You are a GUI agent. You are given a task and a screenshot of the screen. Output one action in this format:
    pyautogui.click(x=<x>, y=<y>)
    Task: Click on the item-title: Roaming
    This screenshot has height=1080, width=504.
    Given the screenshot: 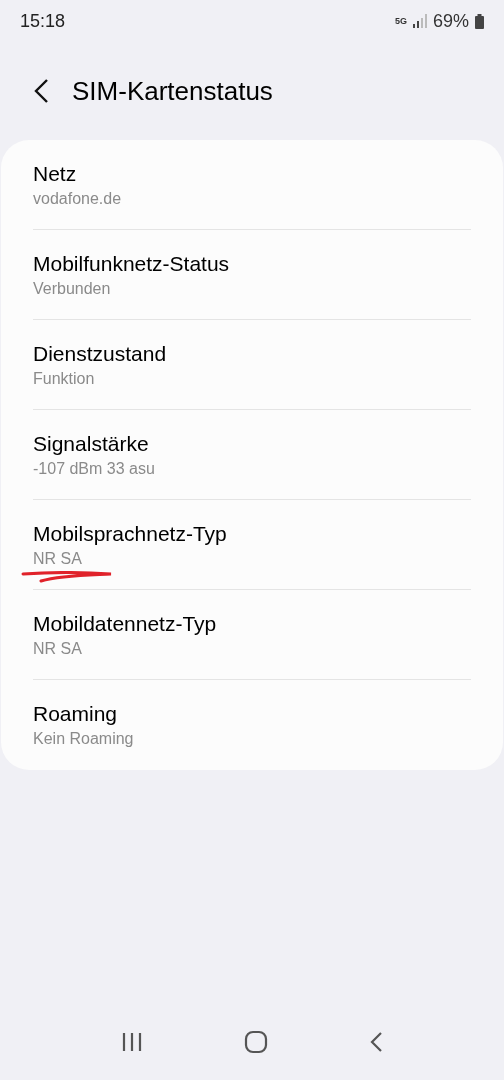 What is the action you would take?
    pyautogui.click(x=76, y=714)
    